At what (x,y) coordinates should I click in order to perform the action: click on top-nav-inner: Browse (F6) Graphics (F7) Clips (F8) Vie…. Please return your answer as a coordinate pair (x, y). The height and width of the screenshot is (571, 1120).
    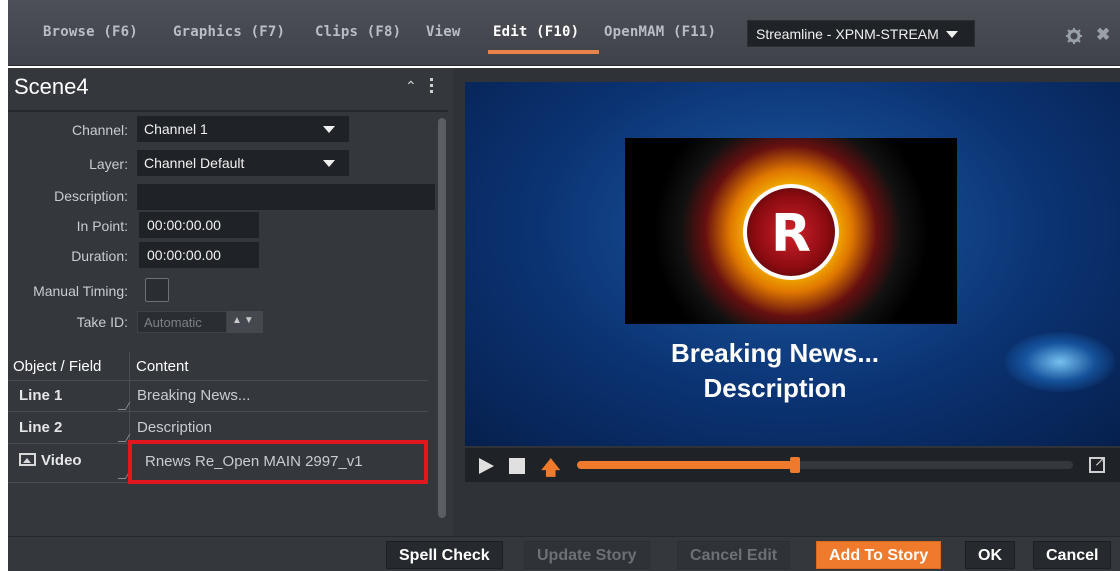
    Looking at the image, I should click on (564, 33).